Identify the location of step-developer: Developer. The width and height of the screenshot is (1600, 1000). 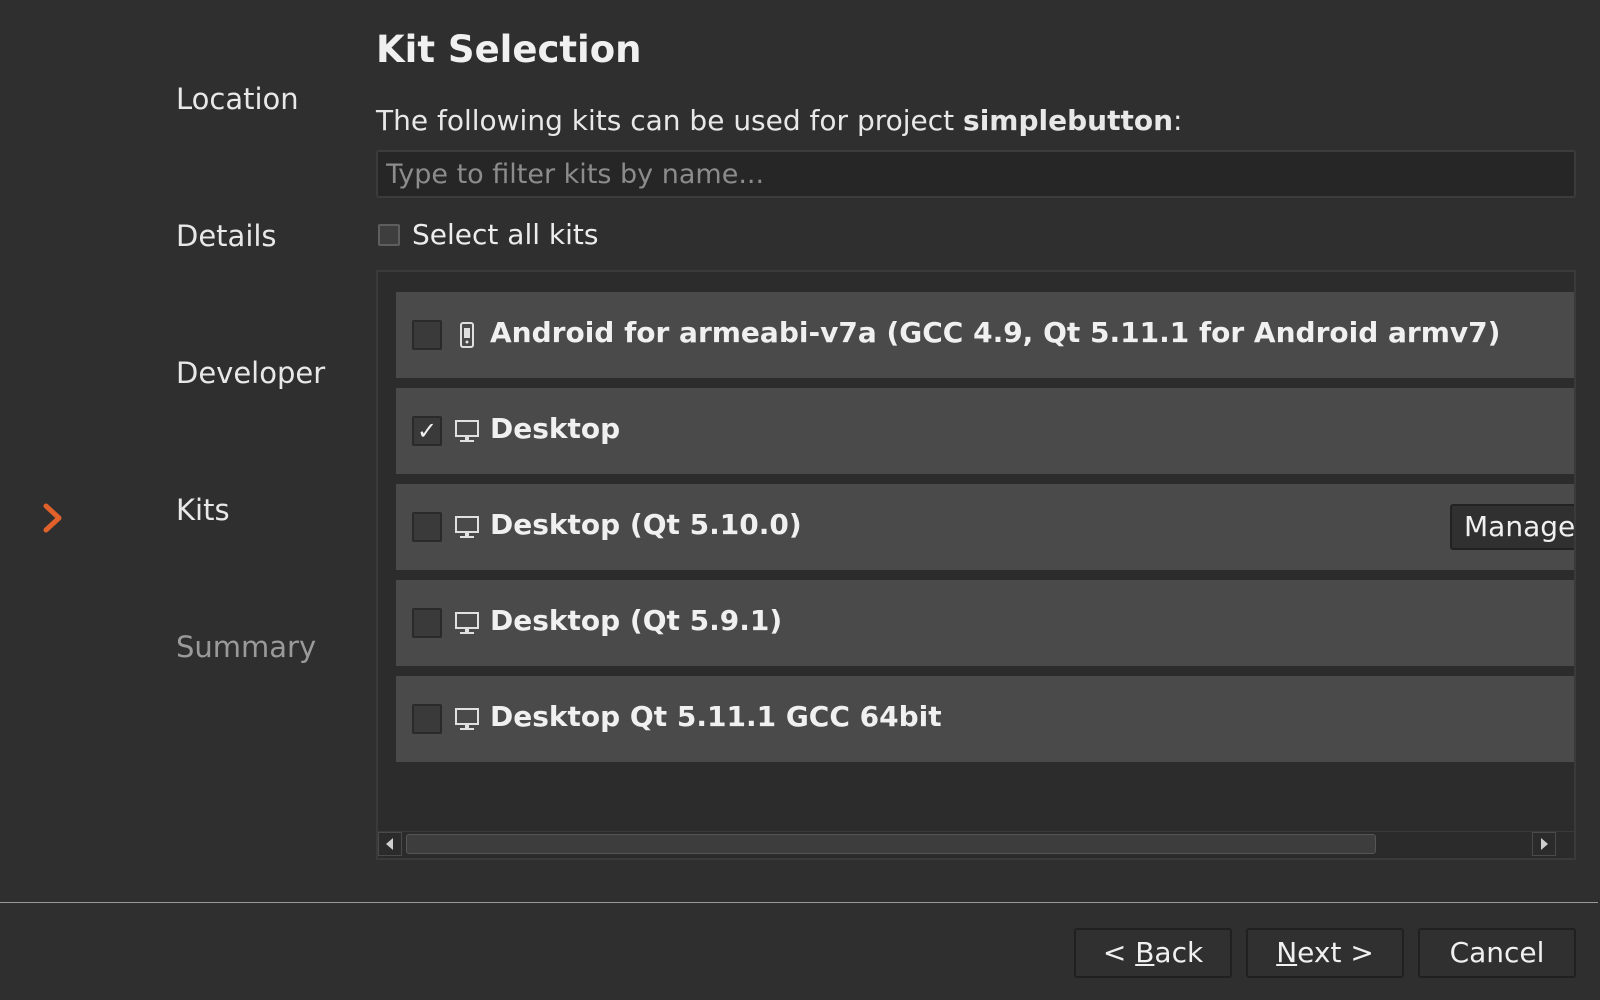
(251, 373).